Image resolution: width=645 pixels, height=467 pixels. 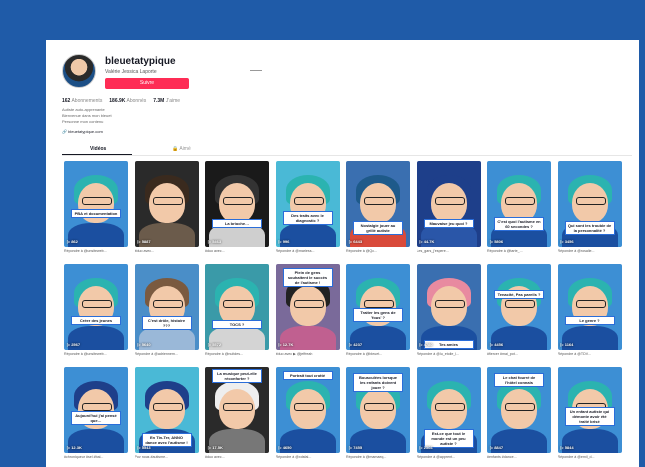 What do you see at coordinates (117, 101) in the screenshot?
I see `followers-count: 186.9K` at bounding box center [117, 101].